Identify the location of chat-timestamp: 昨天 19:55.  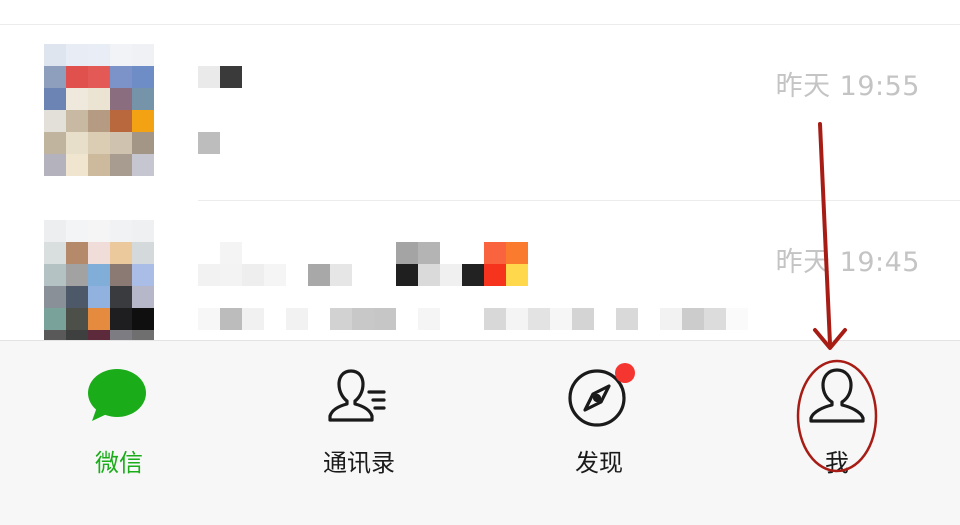
(847, 86).